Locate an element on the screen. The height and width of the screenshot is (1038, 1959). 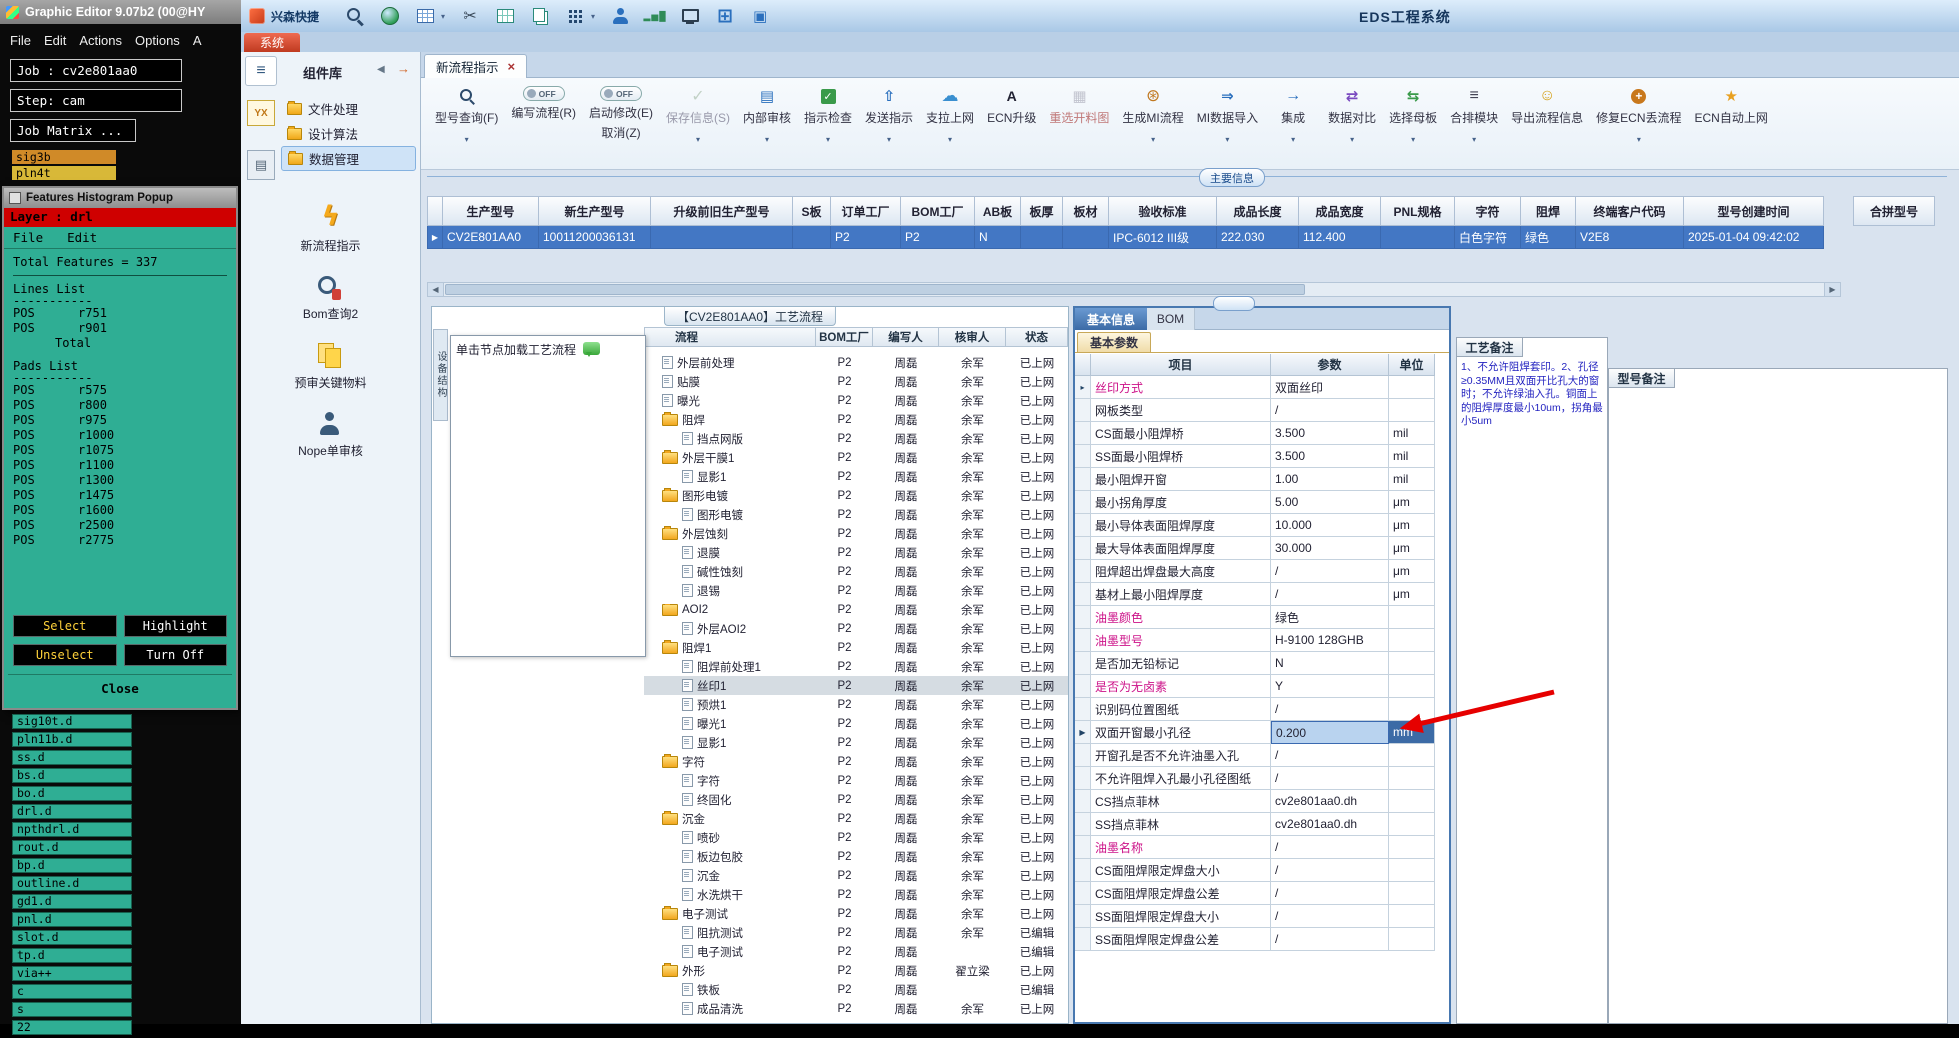
main-info-section-header: 主要信息 is located at coordinates (1232, 177).